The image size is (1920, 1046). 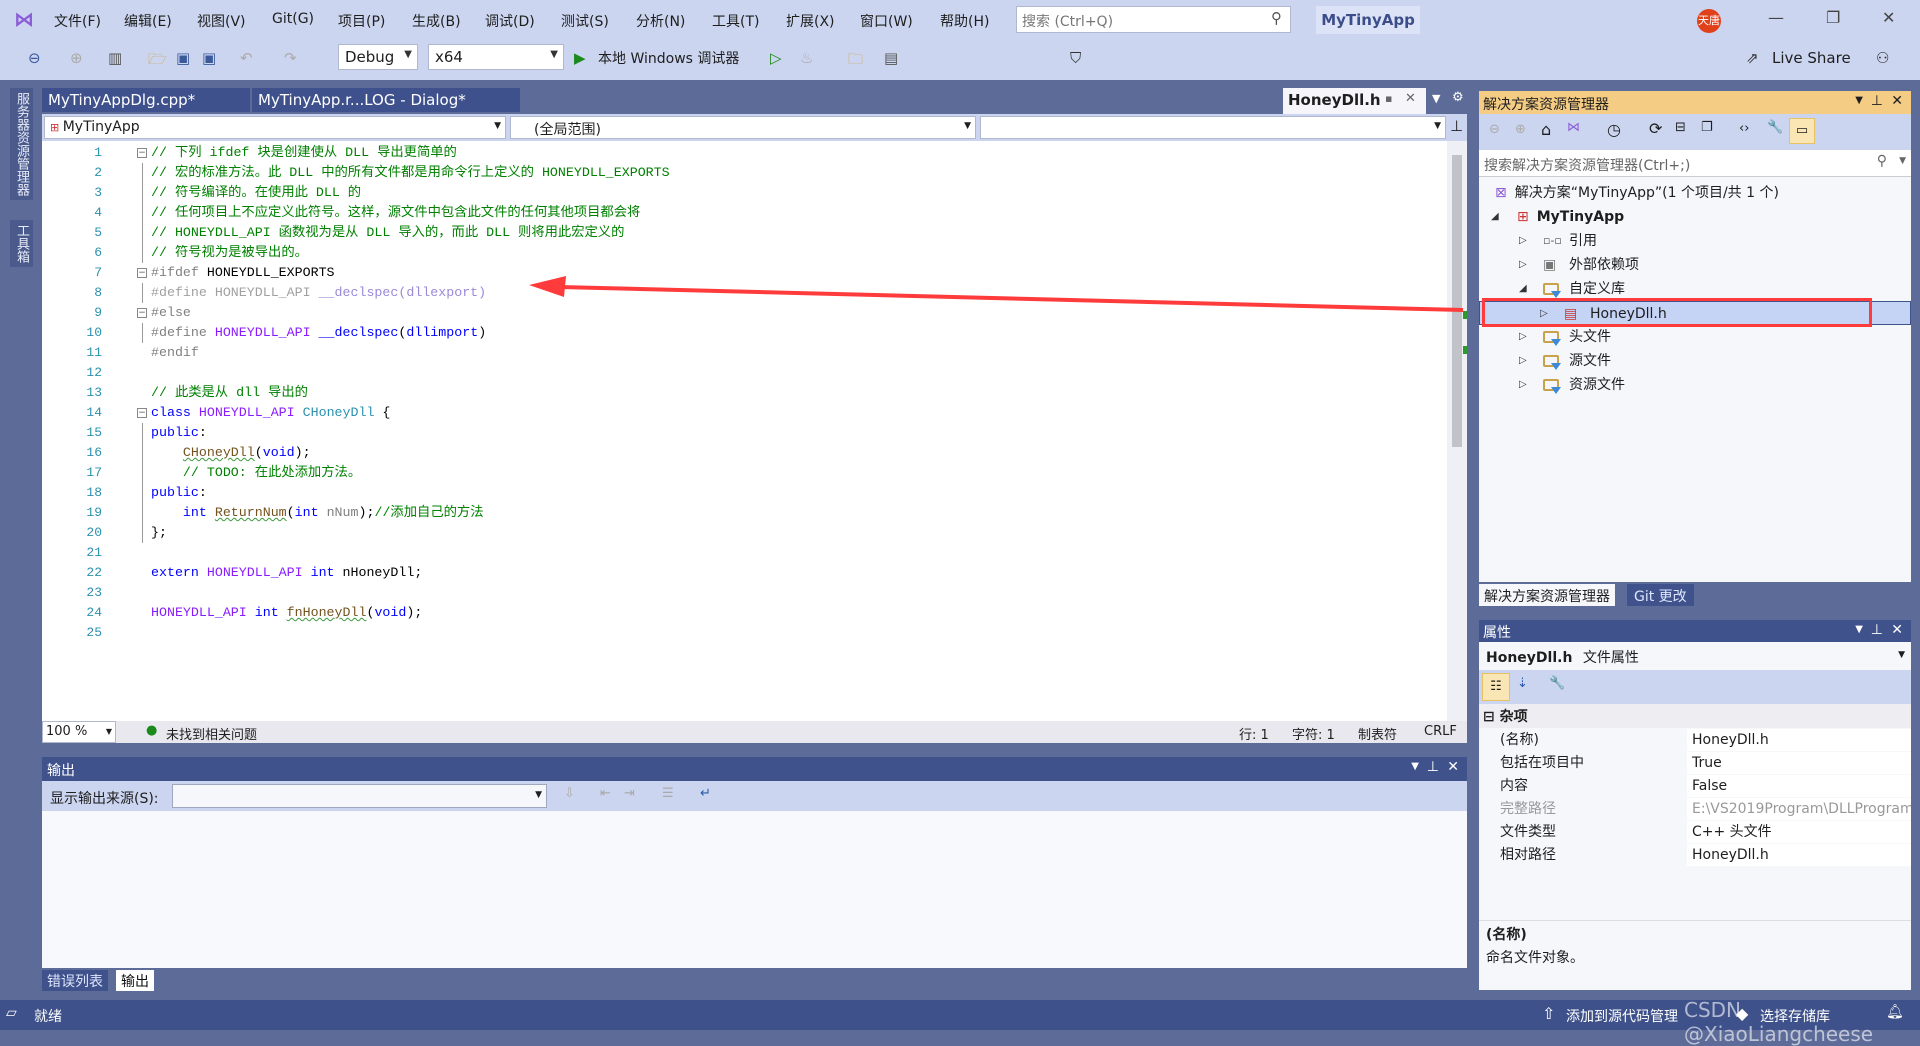 I want to click on scope-dropdown: (全局范围) ▼, so click(x=743, y=127).